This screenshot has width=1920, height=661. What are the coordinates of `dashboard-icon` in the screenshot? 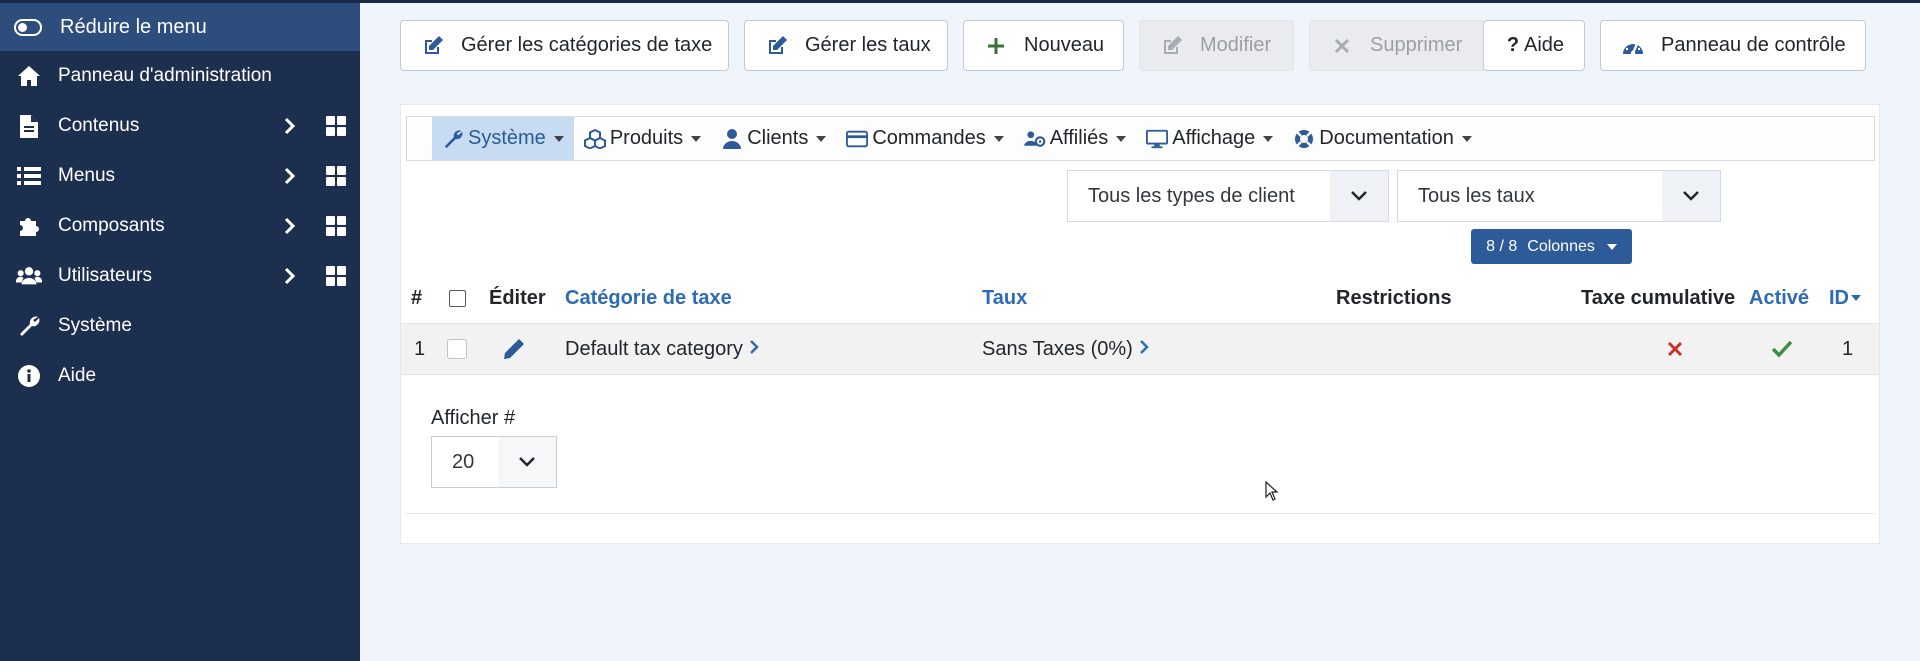 It's located at (1633, 46).